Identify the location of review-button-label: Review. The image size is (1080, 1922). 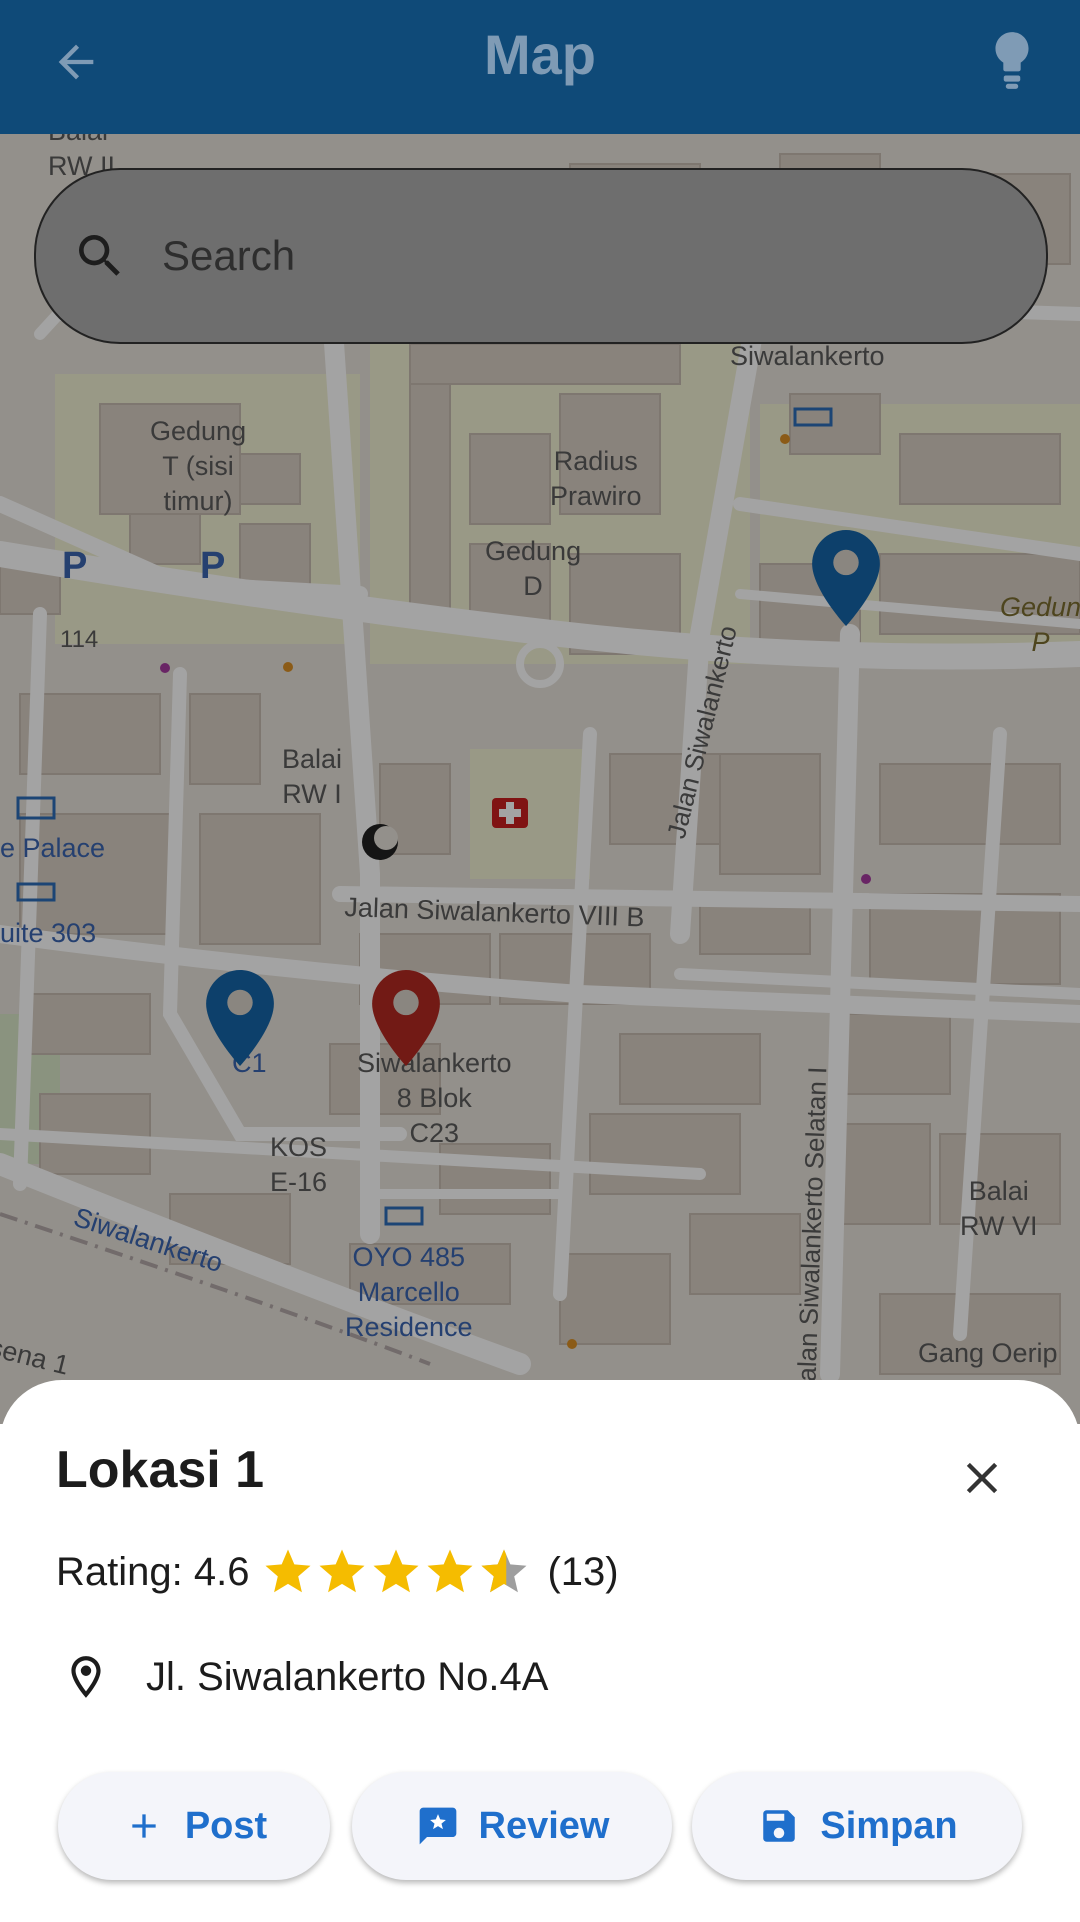
(544, 1825).